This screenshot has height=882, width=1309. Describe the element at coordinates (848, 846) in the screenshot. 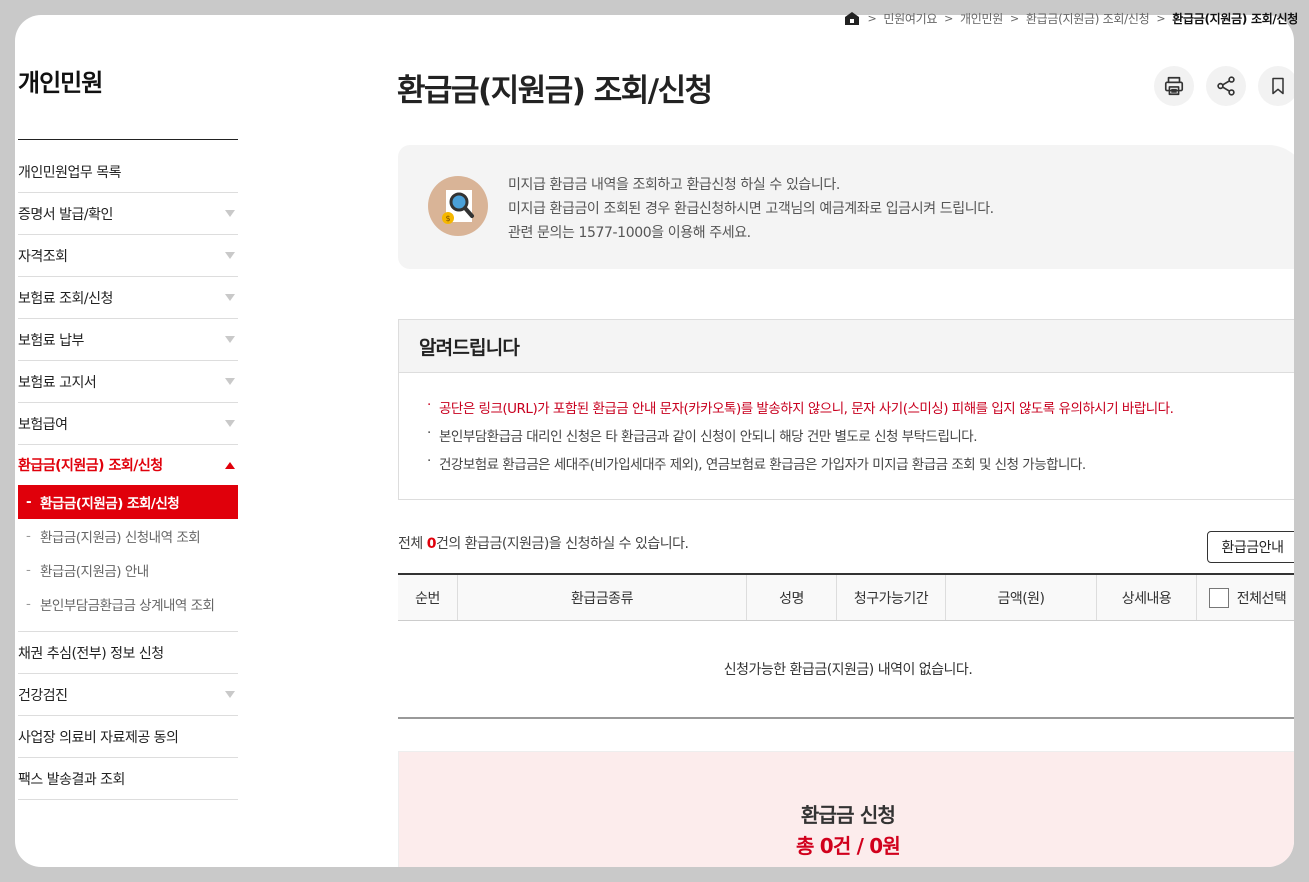

I see `apply-total: 총 0건 / 0원` at that location.